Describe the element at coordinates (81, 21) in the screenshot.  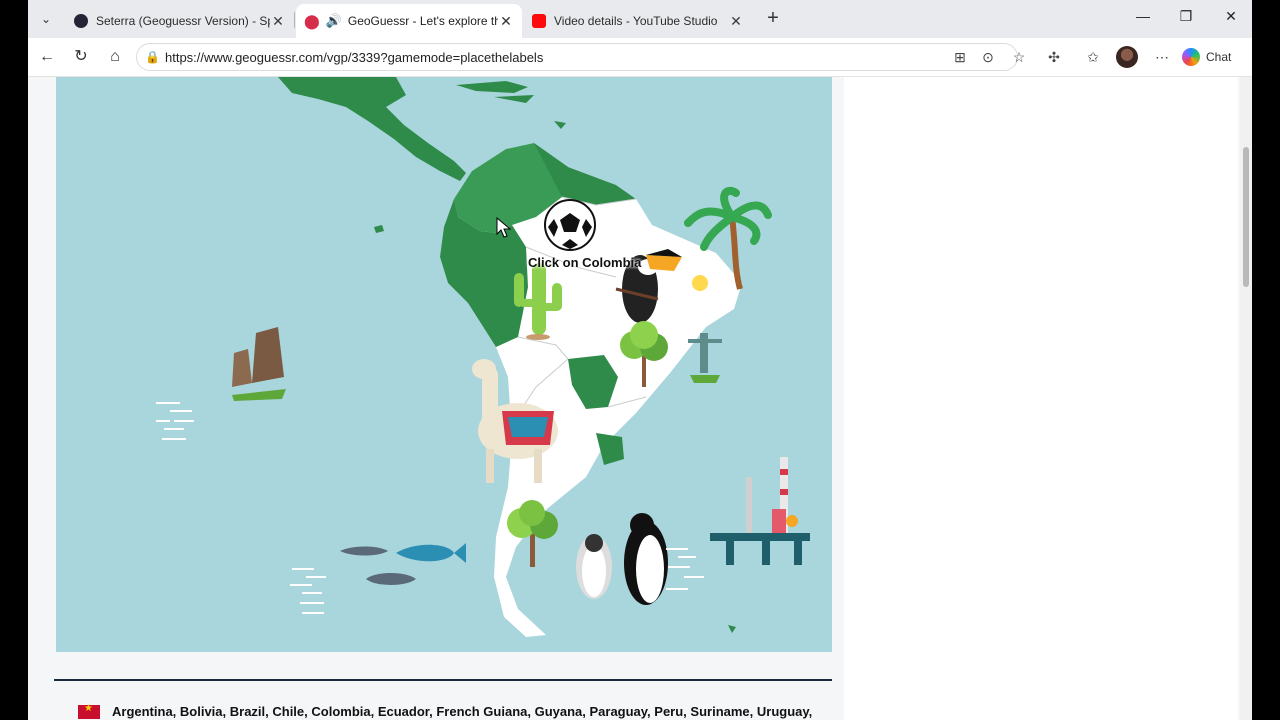
I see `seterra-icon` at that location.